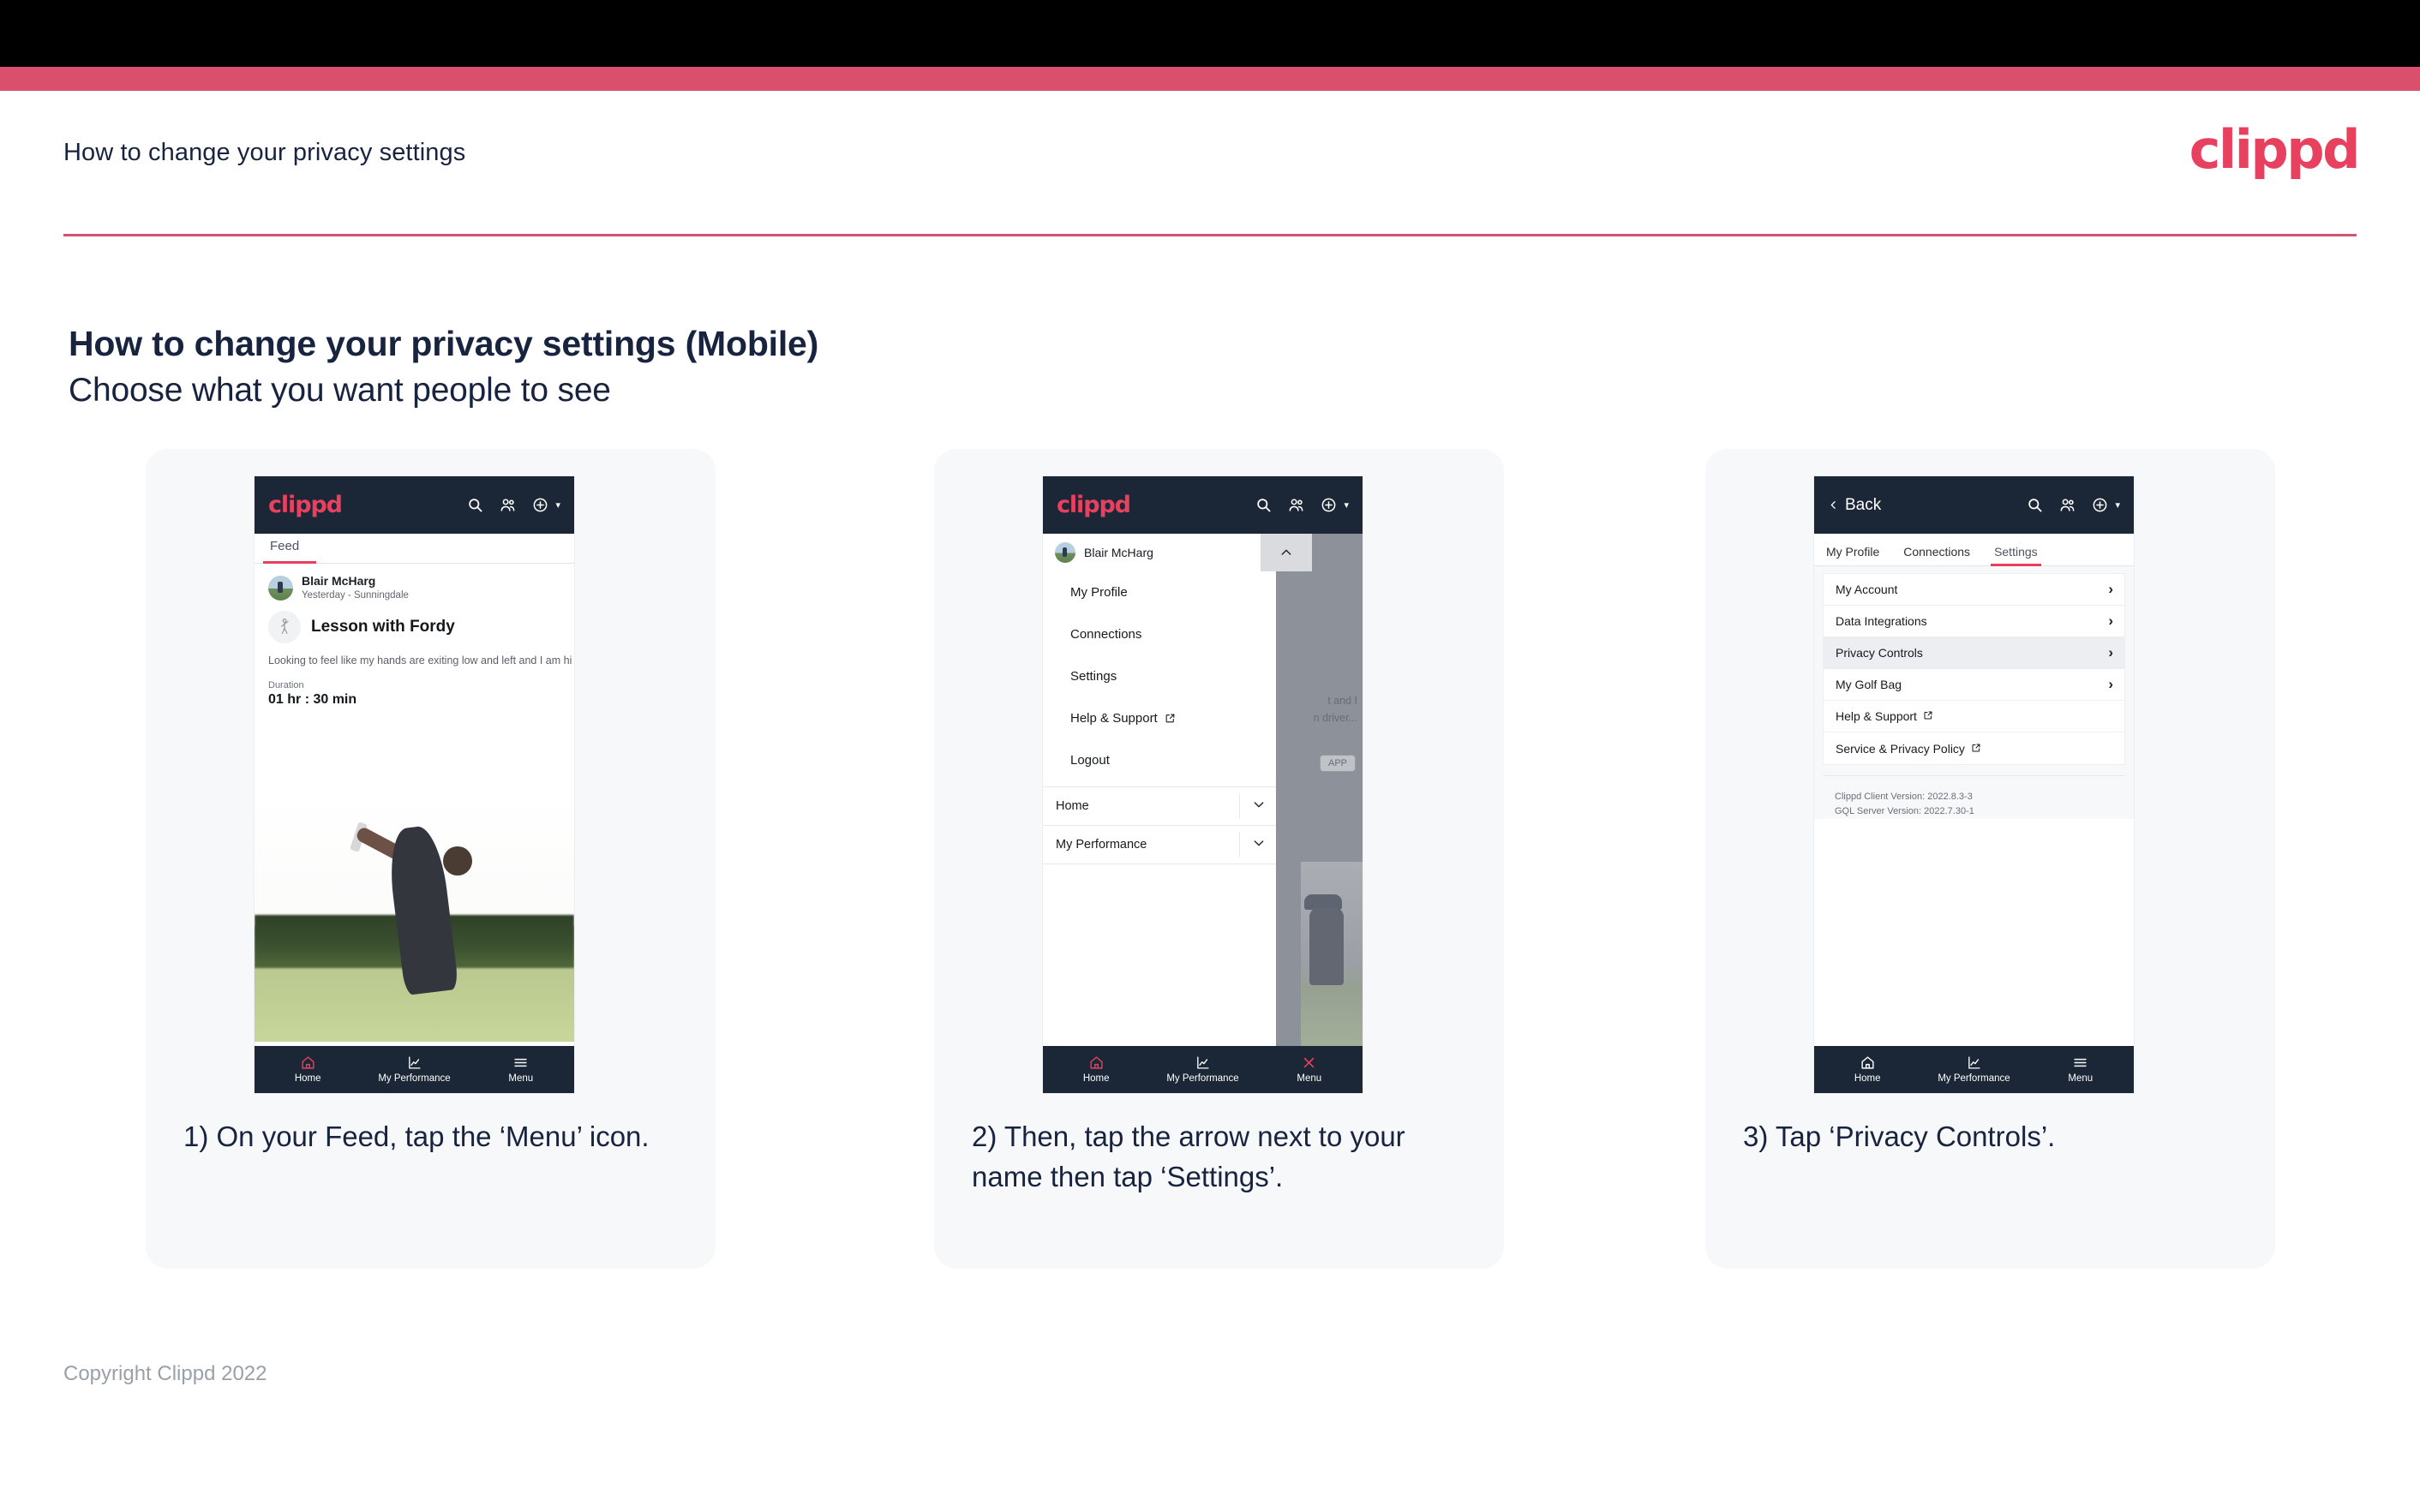  What do you see at coordinates (1177, 552) in the screenshot?
I see `drawer-user-row: Blair McHarg` at bounding box center [1177, 552].